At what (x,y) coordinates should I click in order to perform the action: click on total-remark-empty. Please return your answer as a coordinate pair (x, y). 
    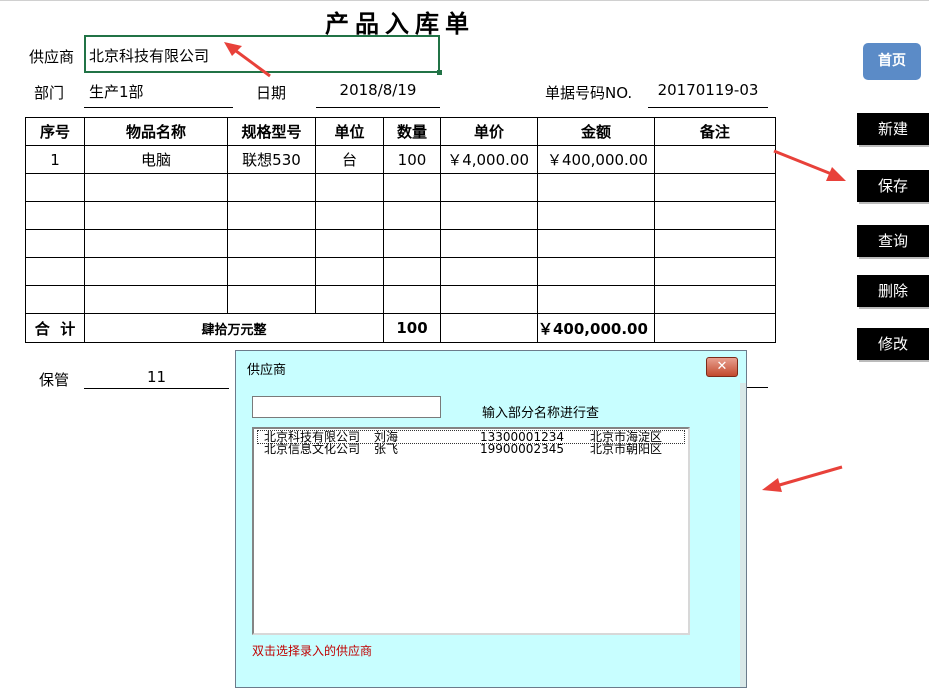
    Looking at the image, I should click on (714, 328).